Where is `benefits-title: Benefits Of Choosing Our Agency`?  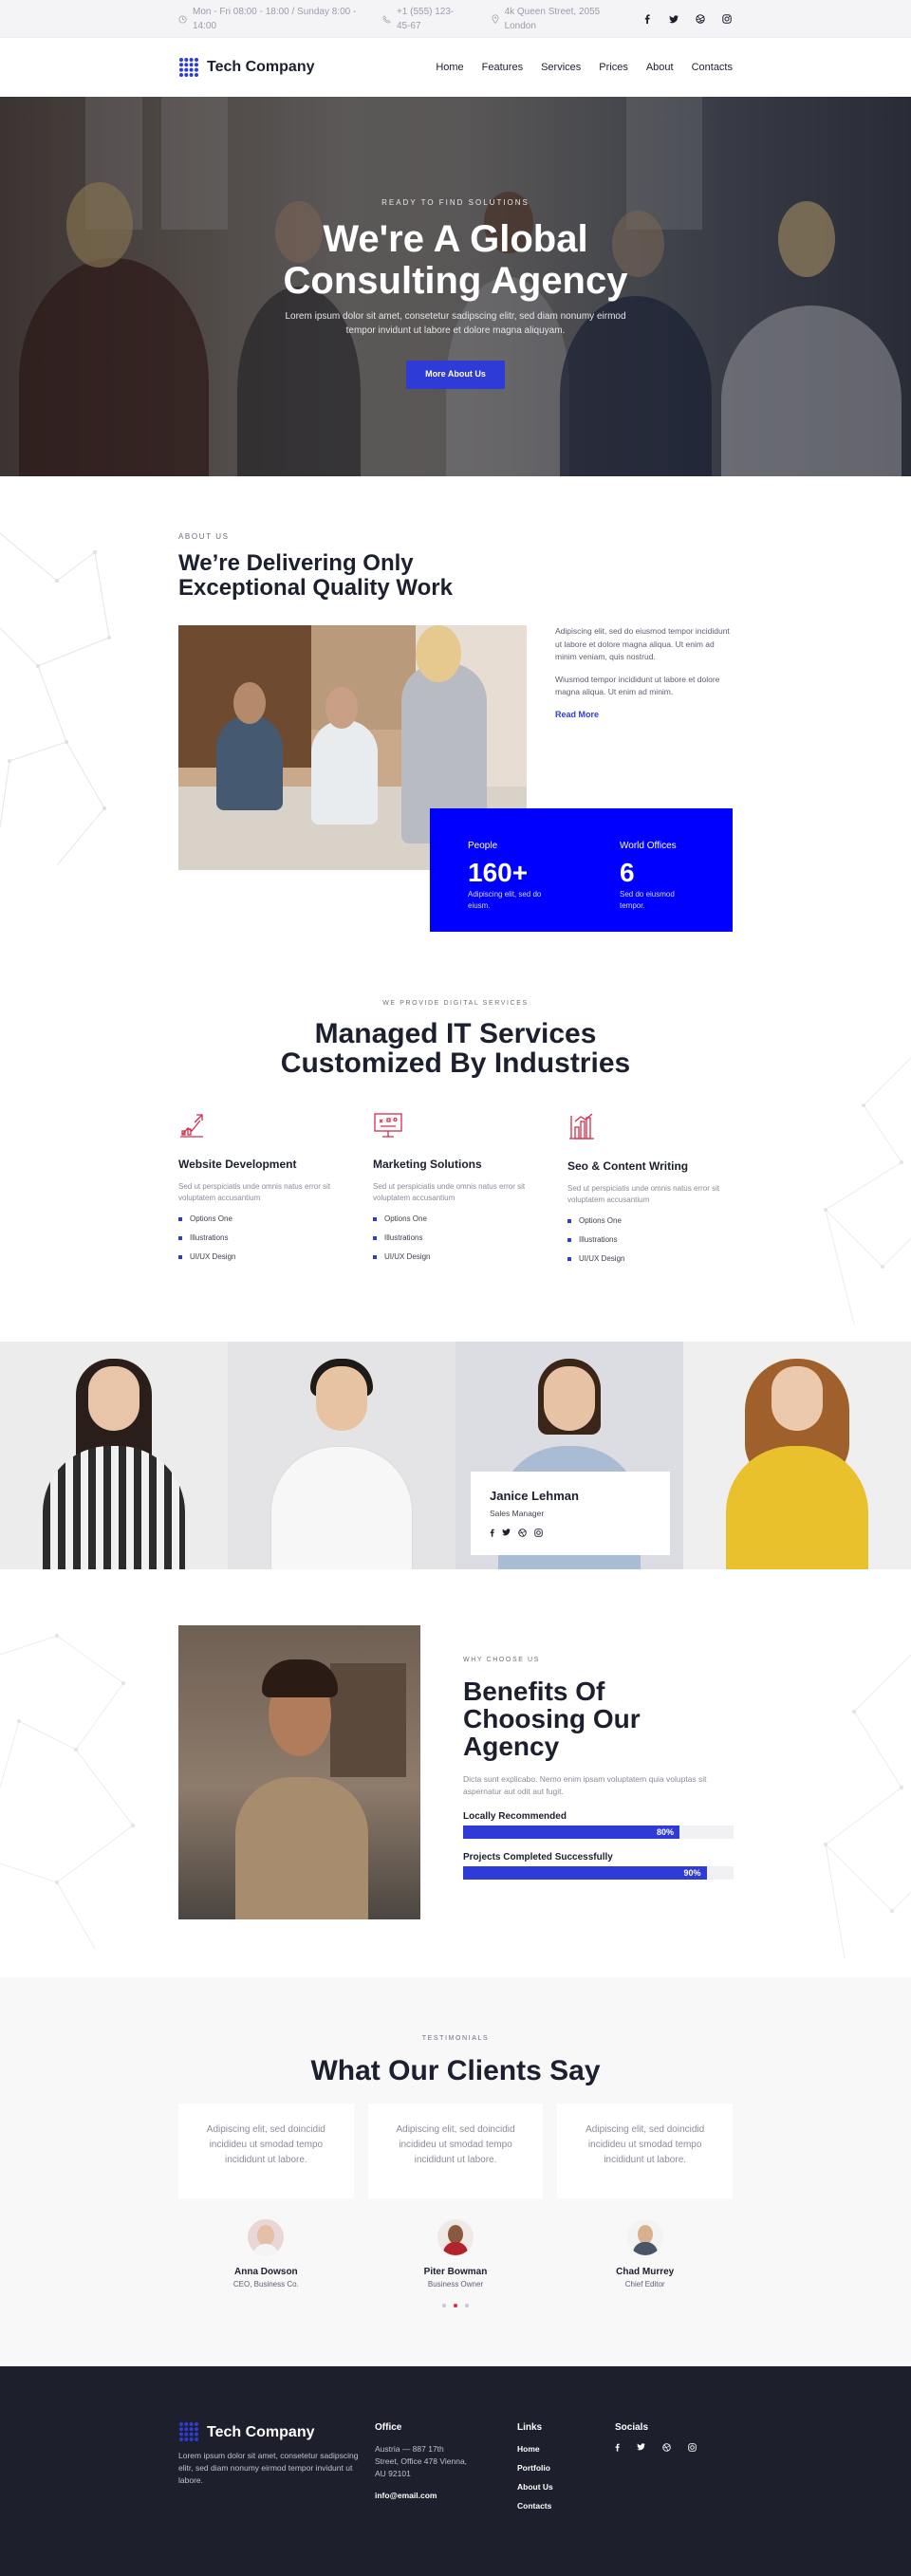 benefits-title: Benefits Of Choosing Our Agency is located at coordinates (552, 1718).